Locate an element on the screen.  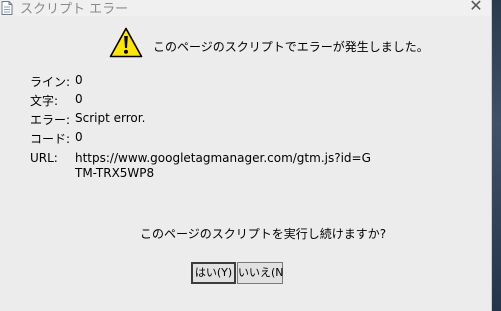
no-button: いいえ(N is located at coordinates (260, 273).